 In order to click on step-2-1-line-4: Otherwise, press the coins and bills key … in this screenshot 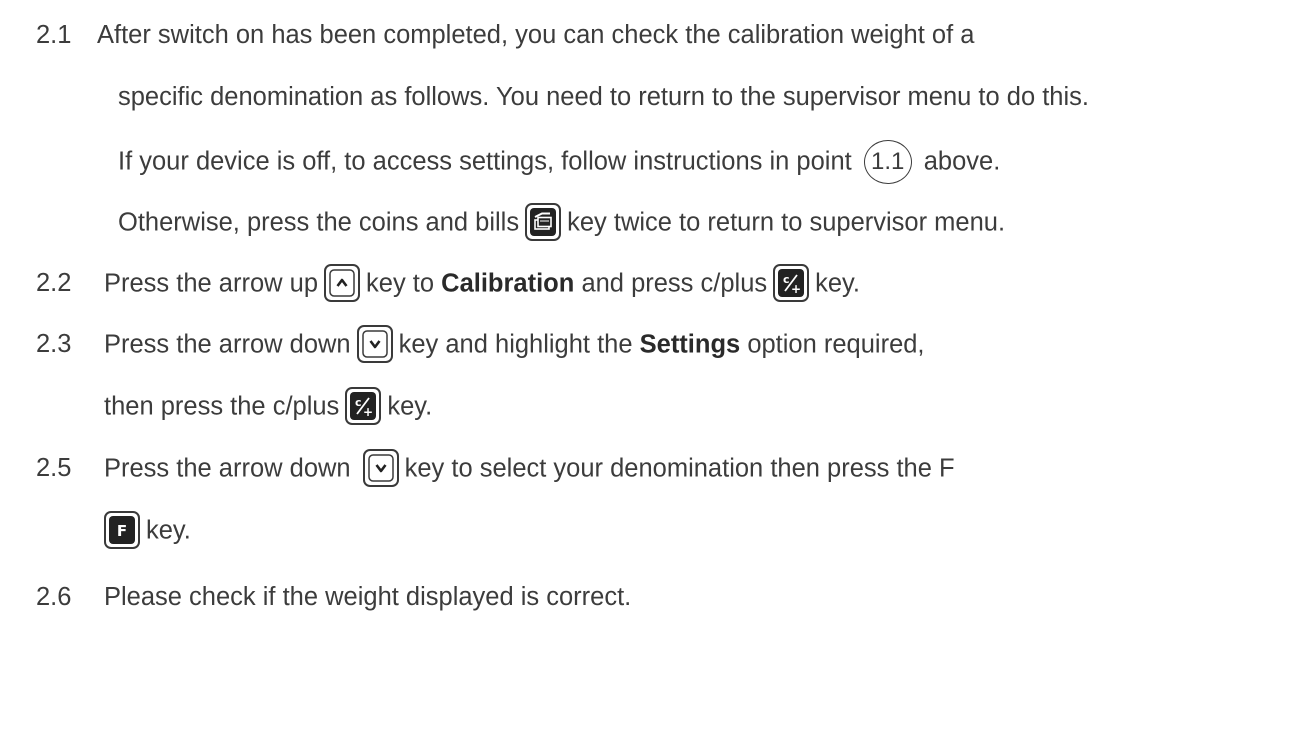, I will do `click(562, 222)`.